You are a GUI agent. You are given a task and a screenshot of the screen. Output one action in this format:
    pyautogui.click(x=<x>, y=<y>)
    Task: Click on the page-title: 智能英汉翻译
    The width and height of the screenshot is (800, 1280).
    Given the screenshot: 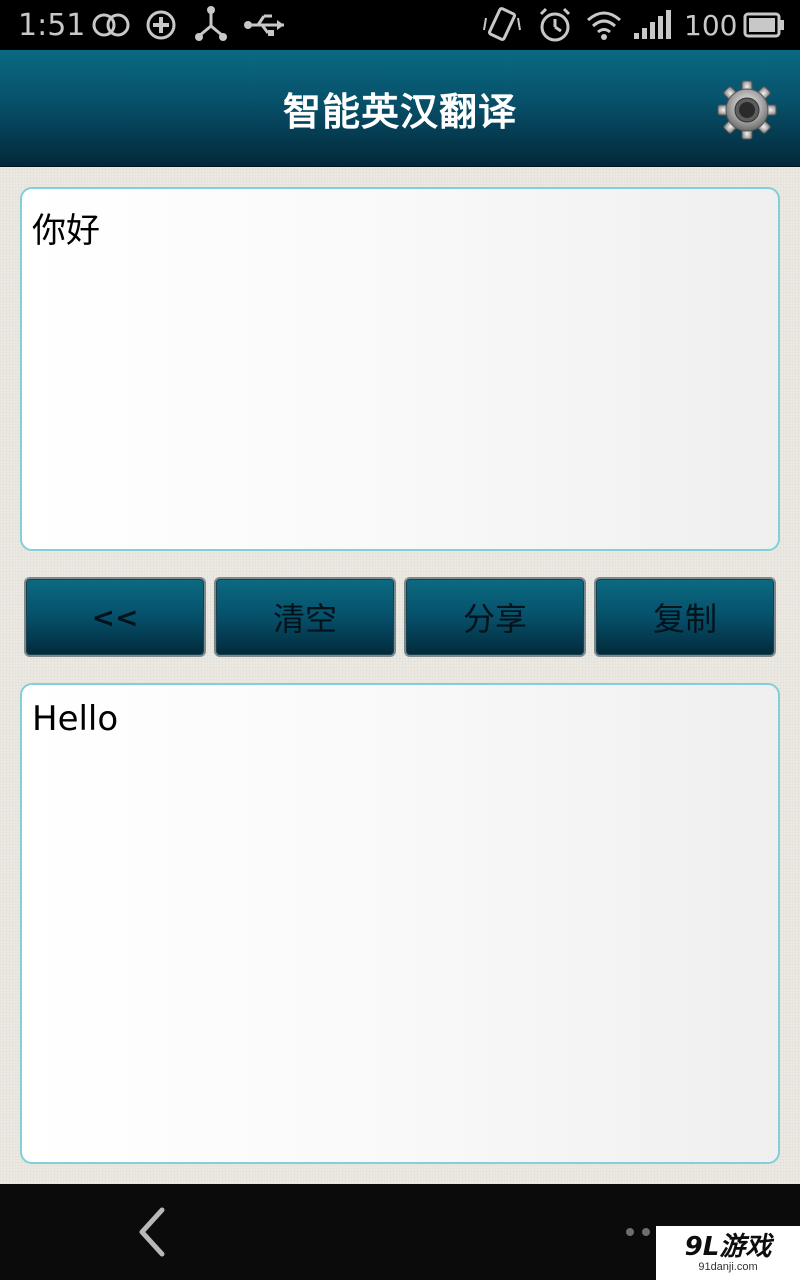 What is the action you would take?
    pyautogui.click(x=399, y=111)
    